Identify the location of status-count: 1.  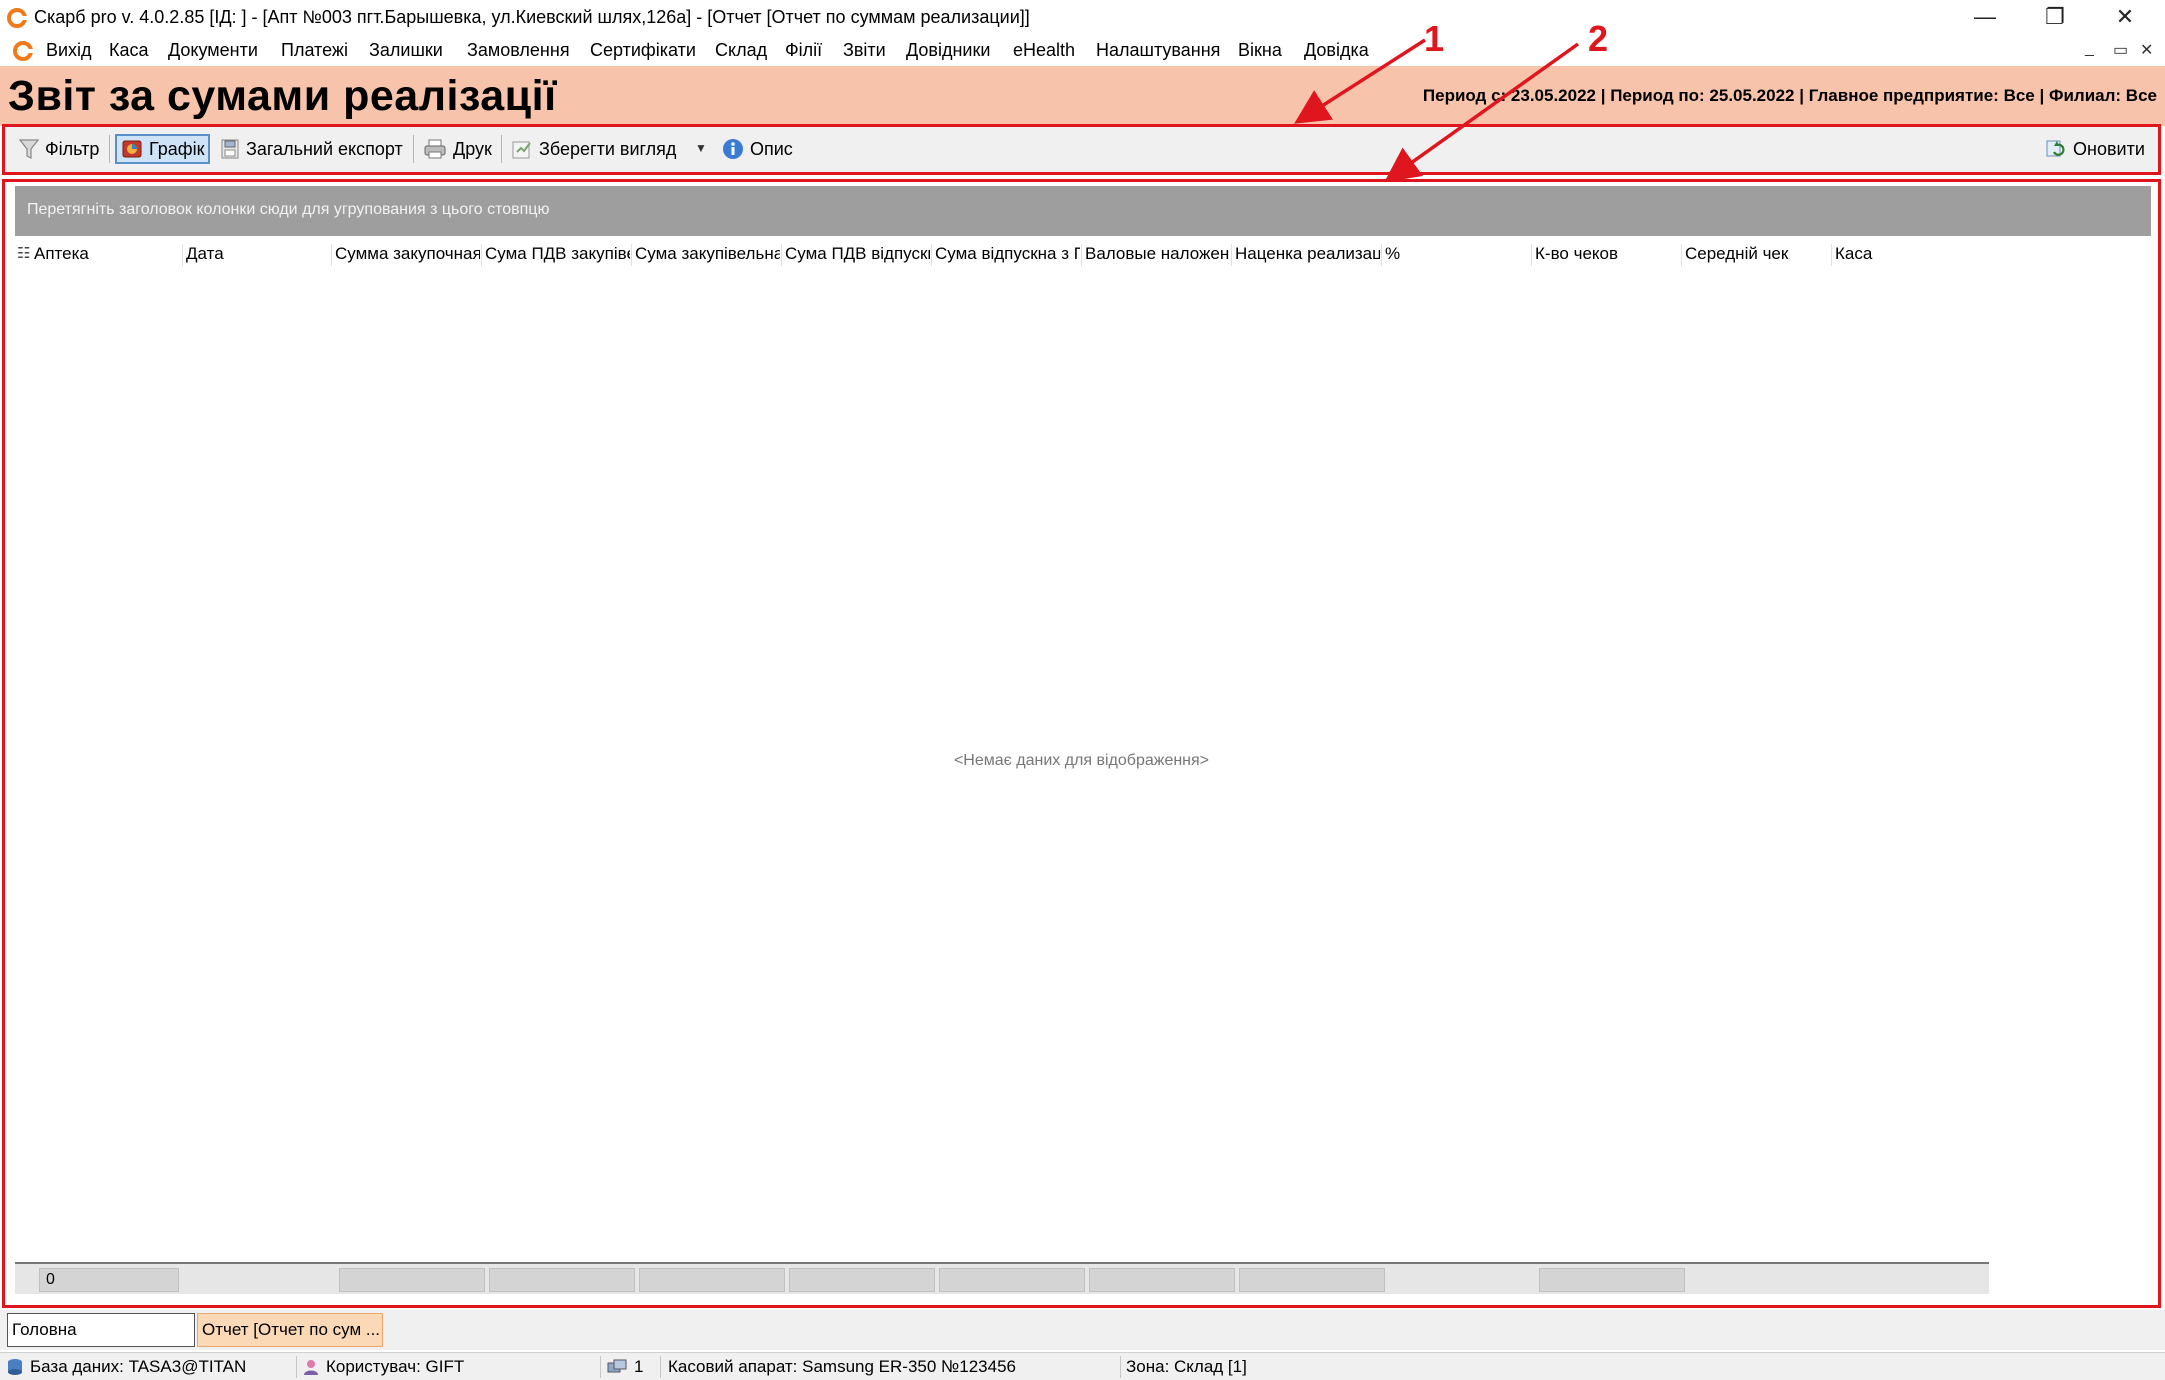
(624, 1367).